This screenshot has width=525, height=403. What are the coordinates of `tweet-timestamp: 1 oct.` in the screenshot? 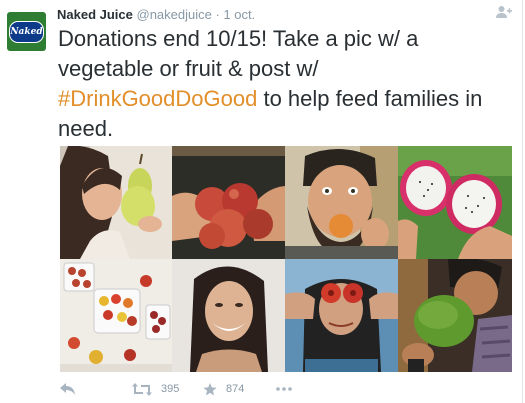 It's located at (239, 14).